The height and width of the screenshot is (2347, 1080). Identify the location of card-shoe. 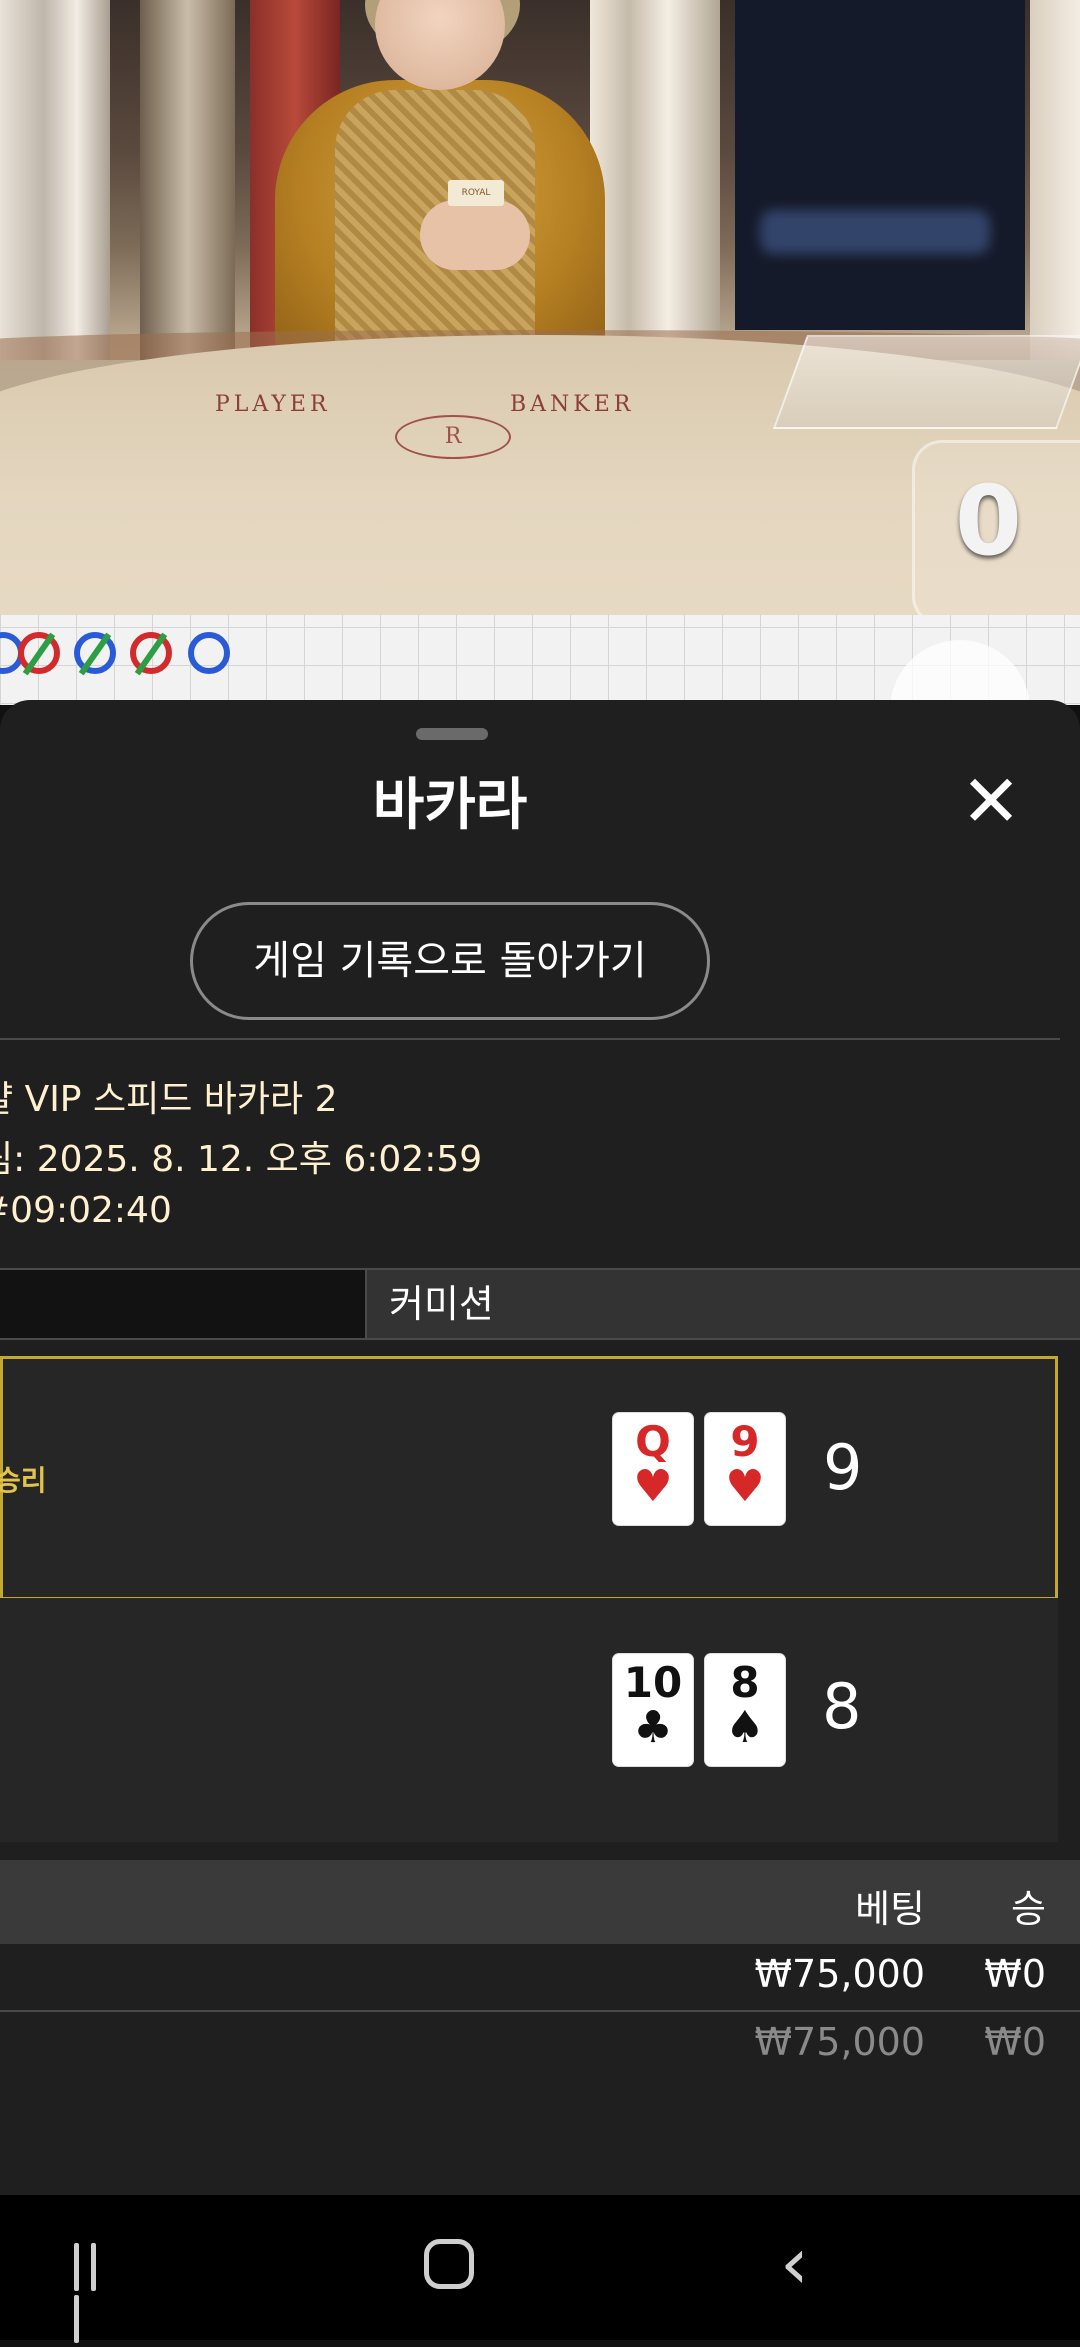
(926, 382).